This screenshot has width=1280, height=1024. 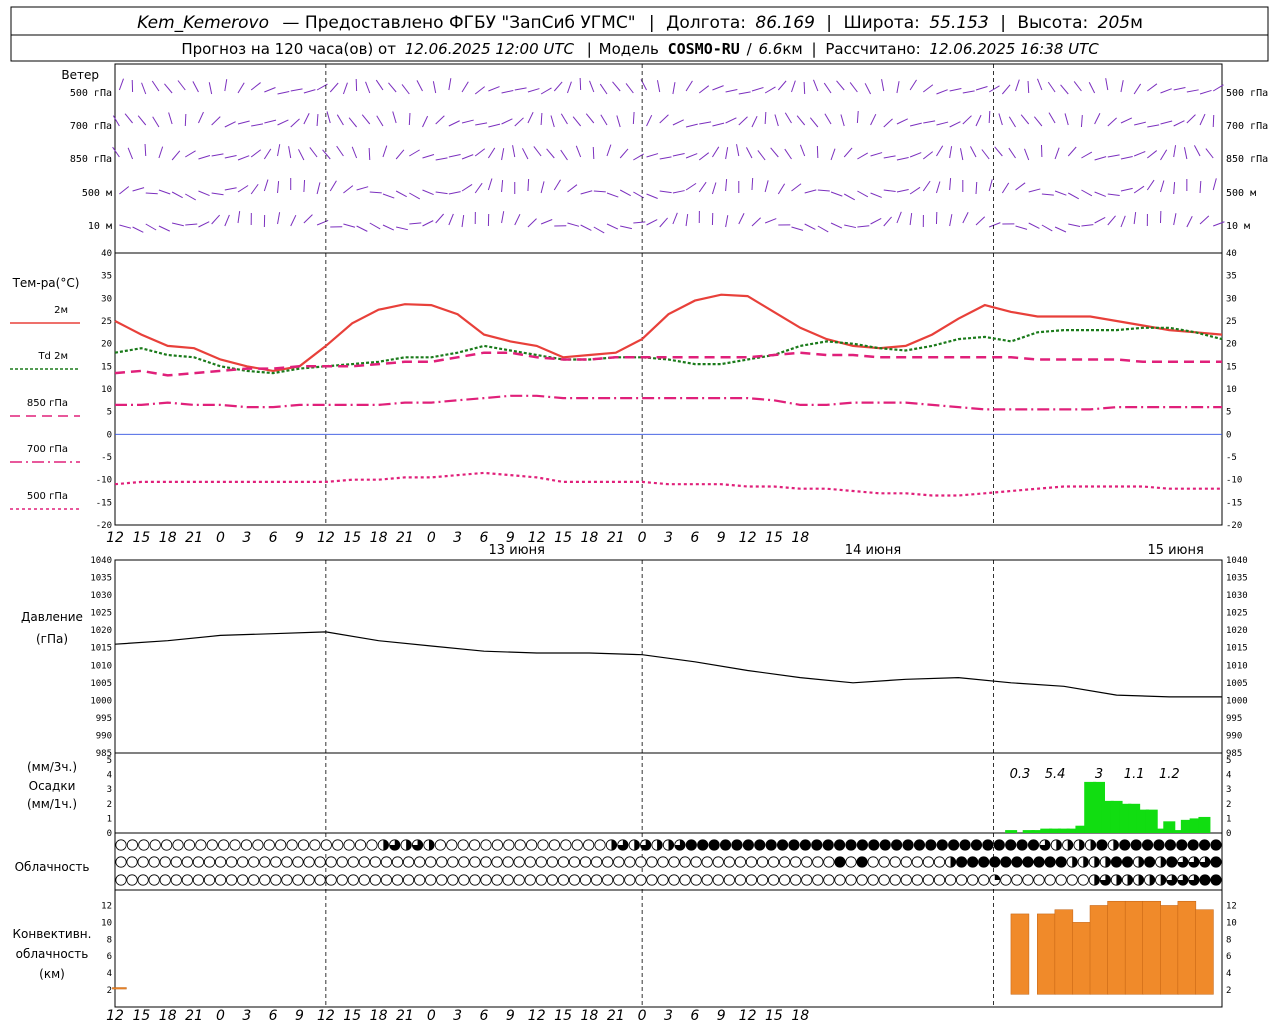 What do you see at coordinates (220, 538) in the screenshot?
I see `time-tick-label: 0` at bounding box center [220, 538].